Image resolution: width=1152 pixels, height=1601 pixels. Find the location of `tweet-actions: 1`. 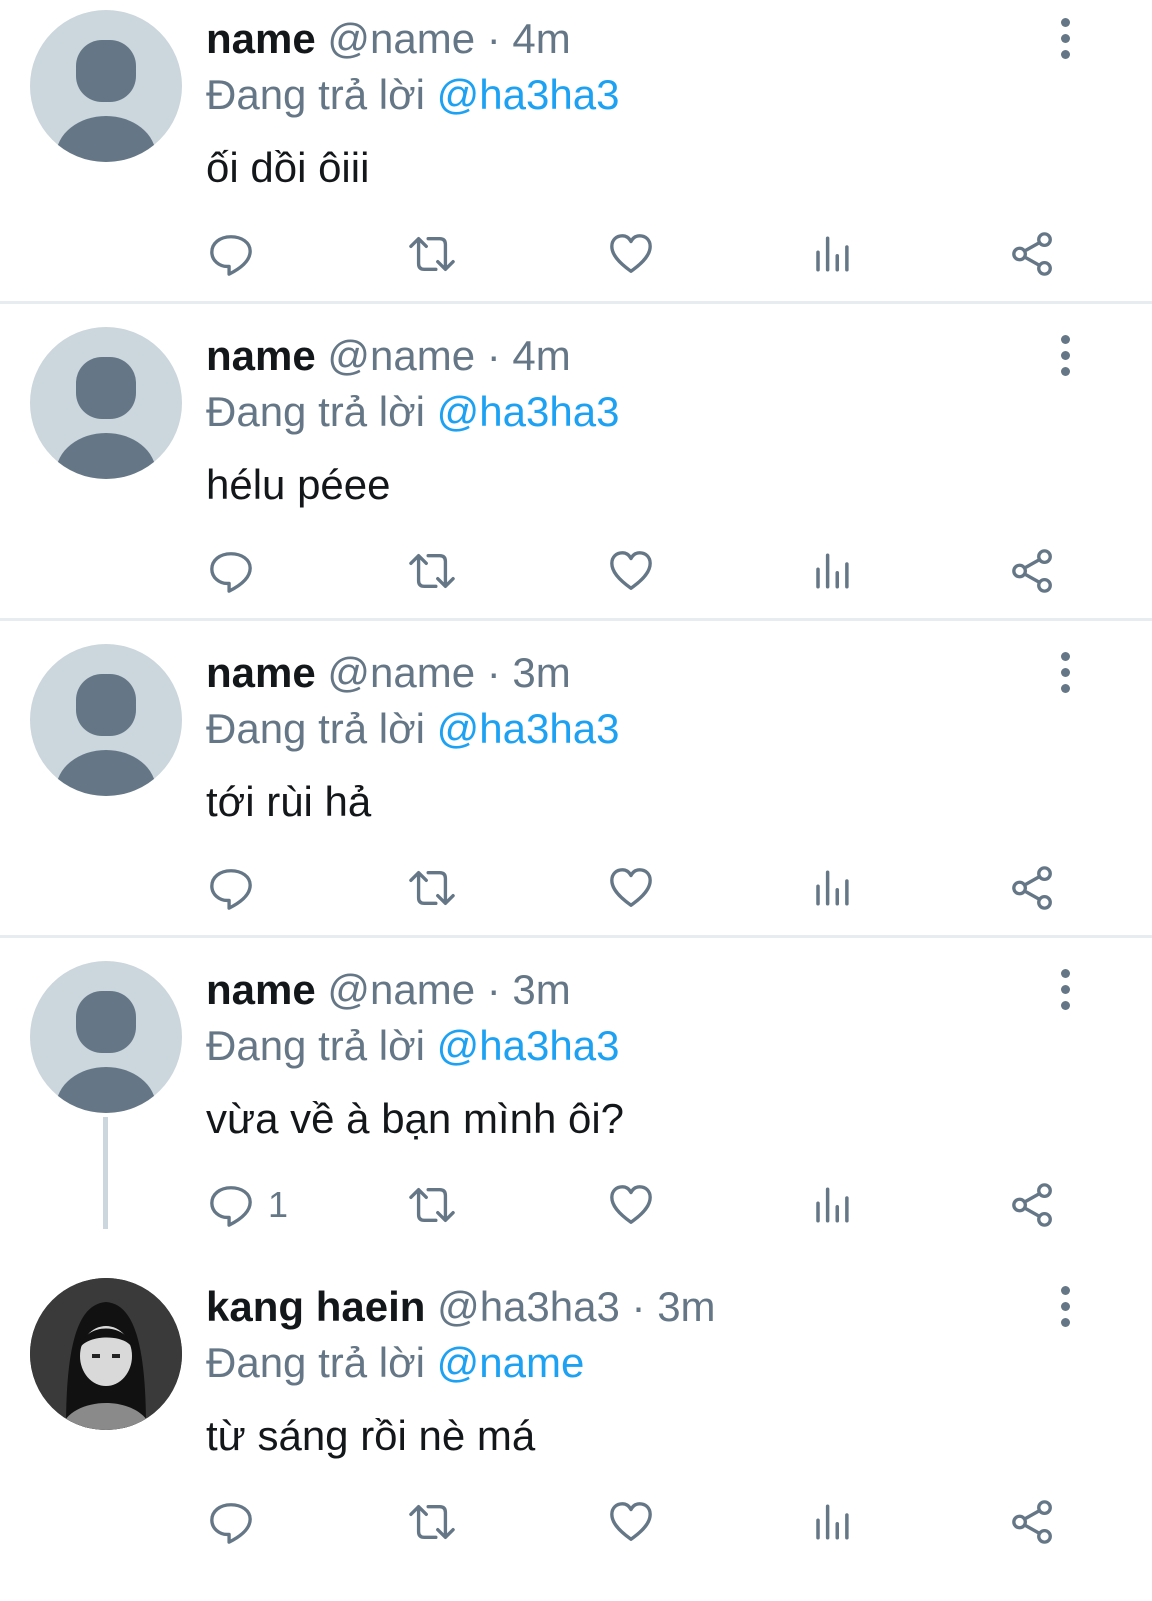

tweet-actions: 1 is located at coordinates (576, 1205).